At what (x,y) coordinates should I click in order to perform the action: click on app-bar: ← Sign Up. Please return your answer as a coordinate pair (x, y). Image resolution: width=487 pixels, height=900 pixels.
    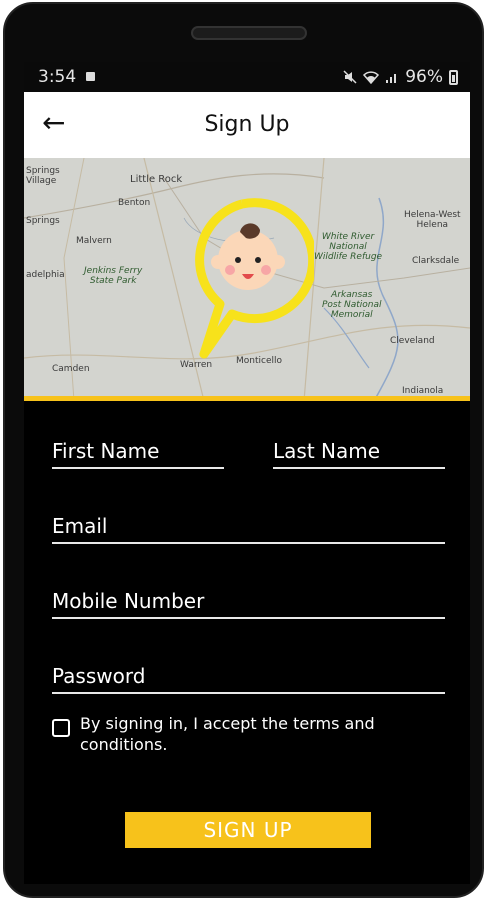
    Looking at the image, I should click on (247, 125).